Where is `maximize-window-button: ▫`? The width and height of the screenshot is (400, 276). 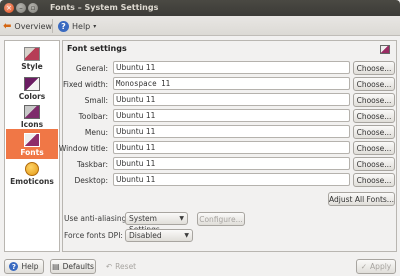
maximize-window-button: ▫ is located at coordinates (33, 8).